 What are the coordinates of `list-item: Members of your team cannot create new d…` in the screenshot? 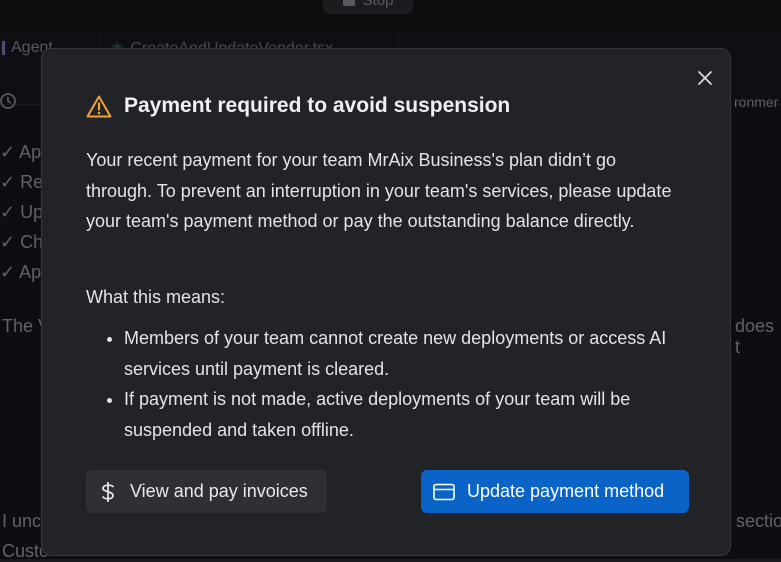 It's located at (405, 353).